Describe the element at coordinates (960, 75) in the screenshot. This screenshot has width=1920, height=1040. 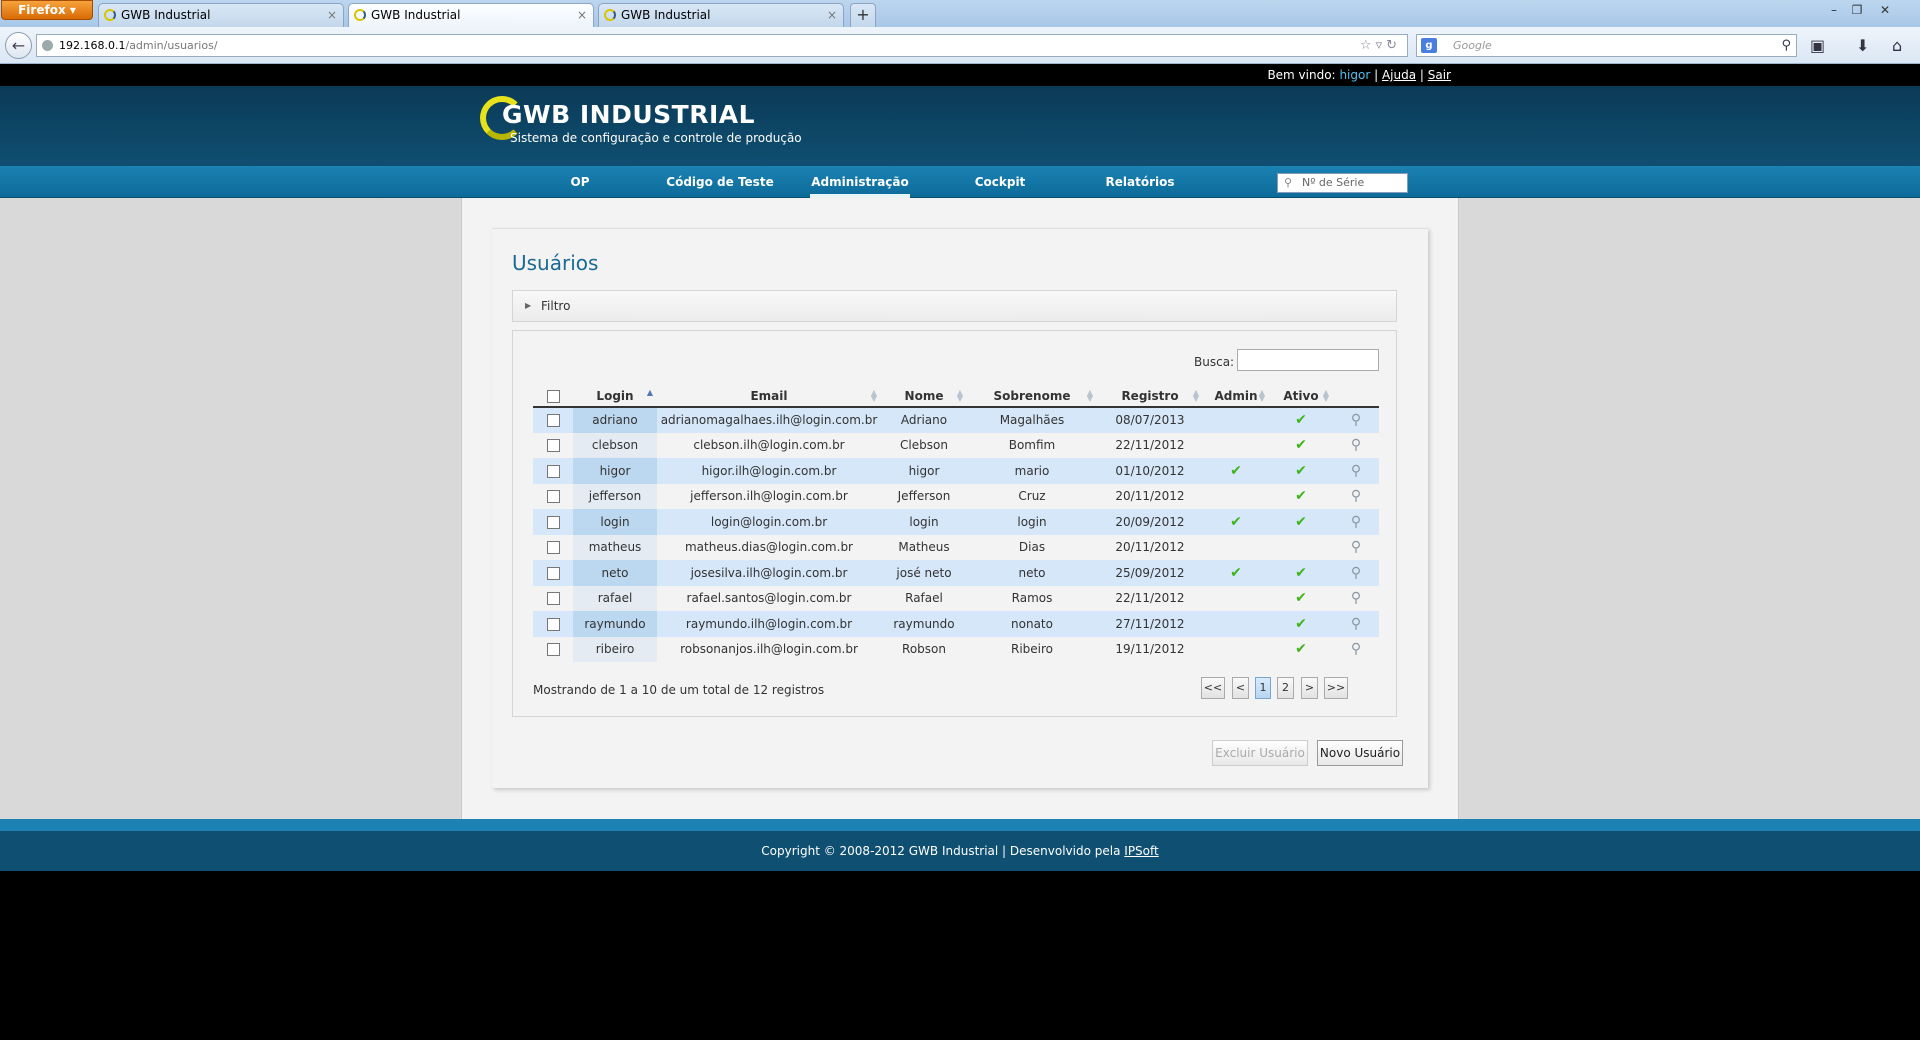
I see `user-strip: Bem vindo: higor | Ajuda | Sair` at that location.